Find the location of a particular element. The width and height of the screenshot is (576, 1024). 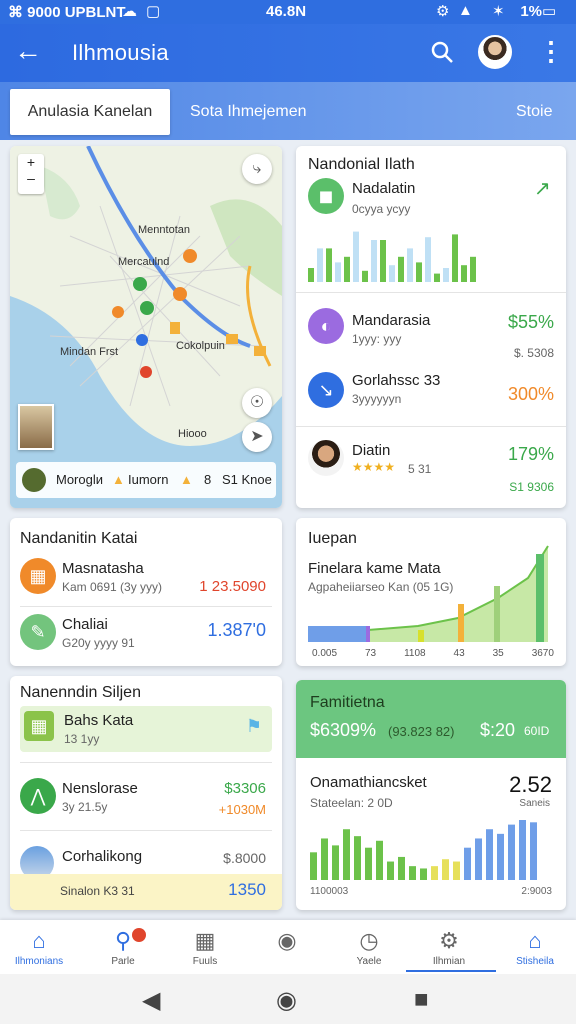

x-tick: 3670 is located at coordinates (542, 653).